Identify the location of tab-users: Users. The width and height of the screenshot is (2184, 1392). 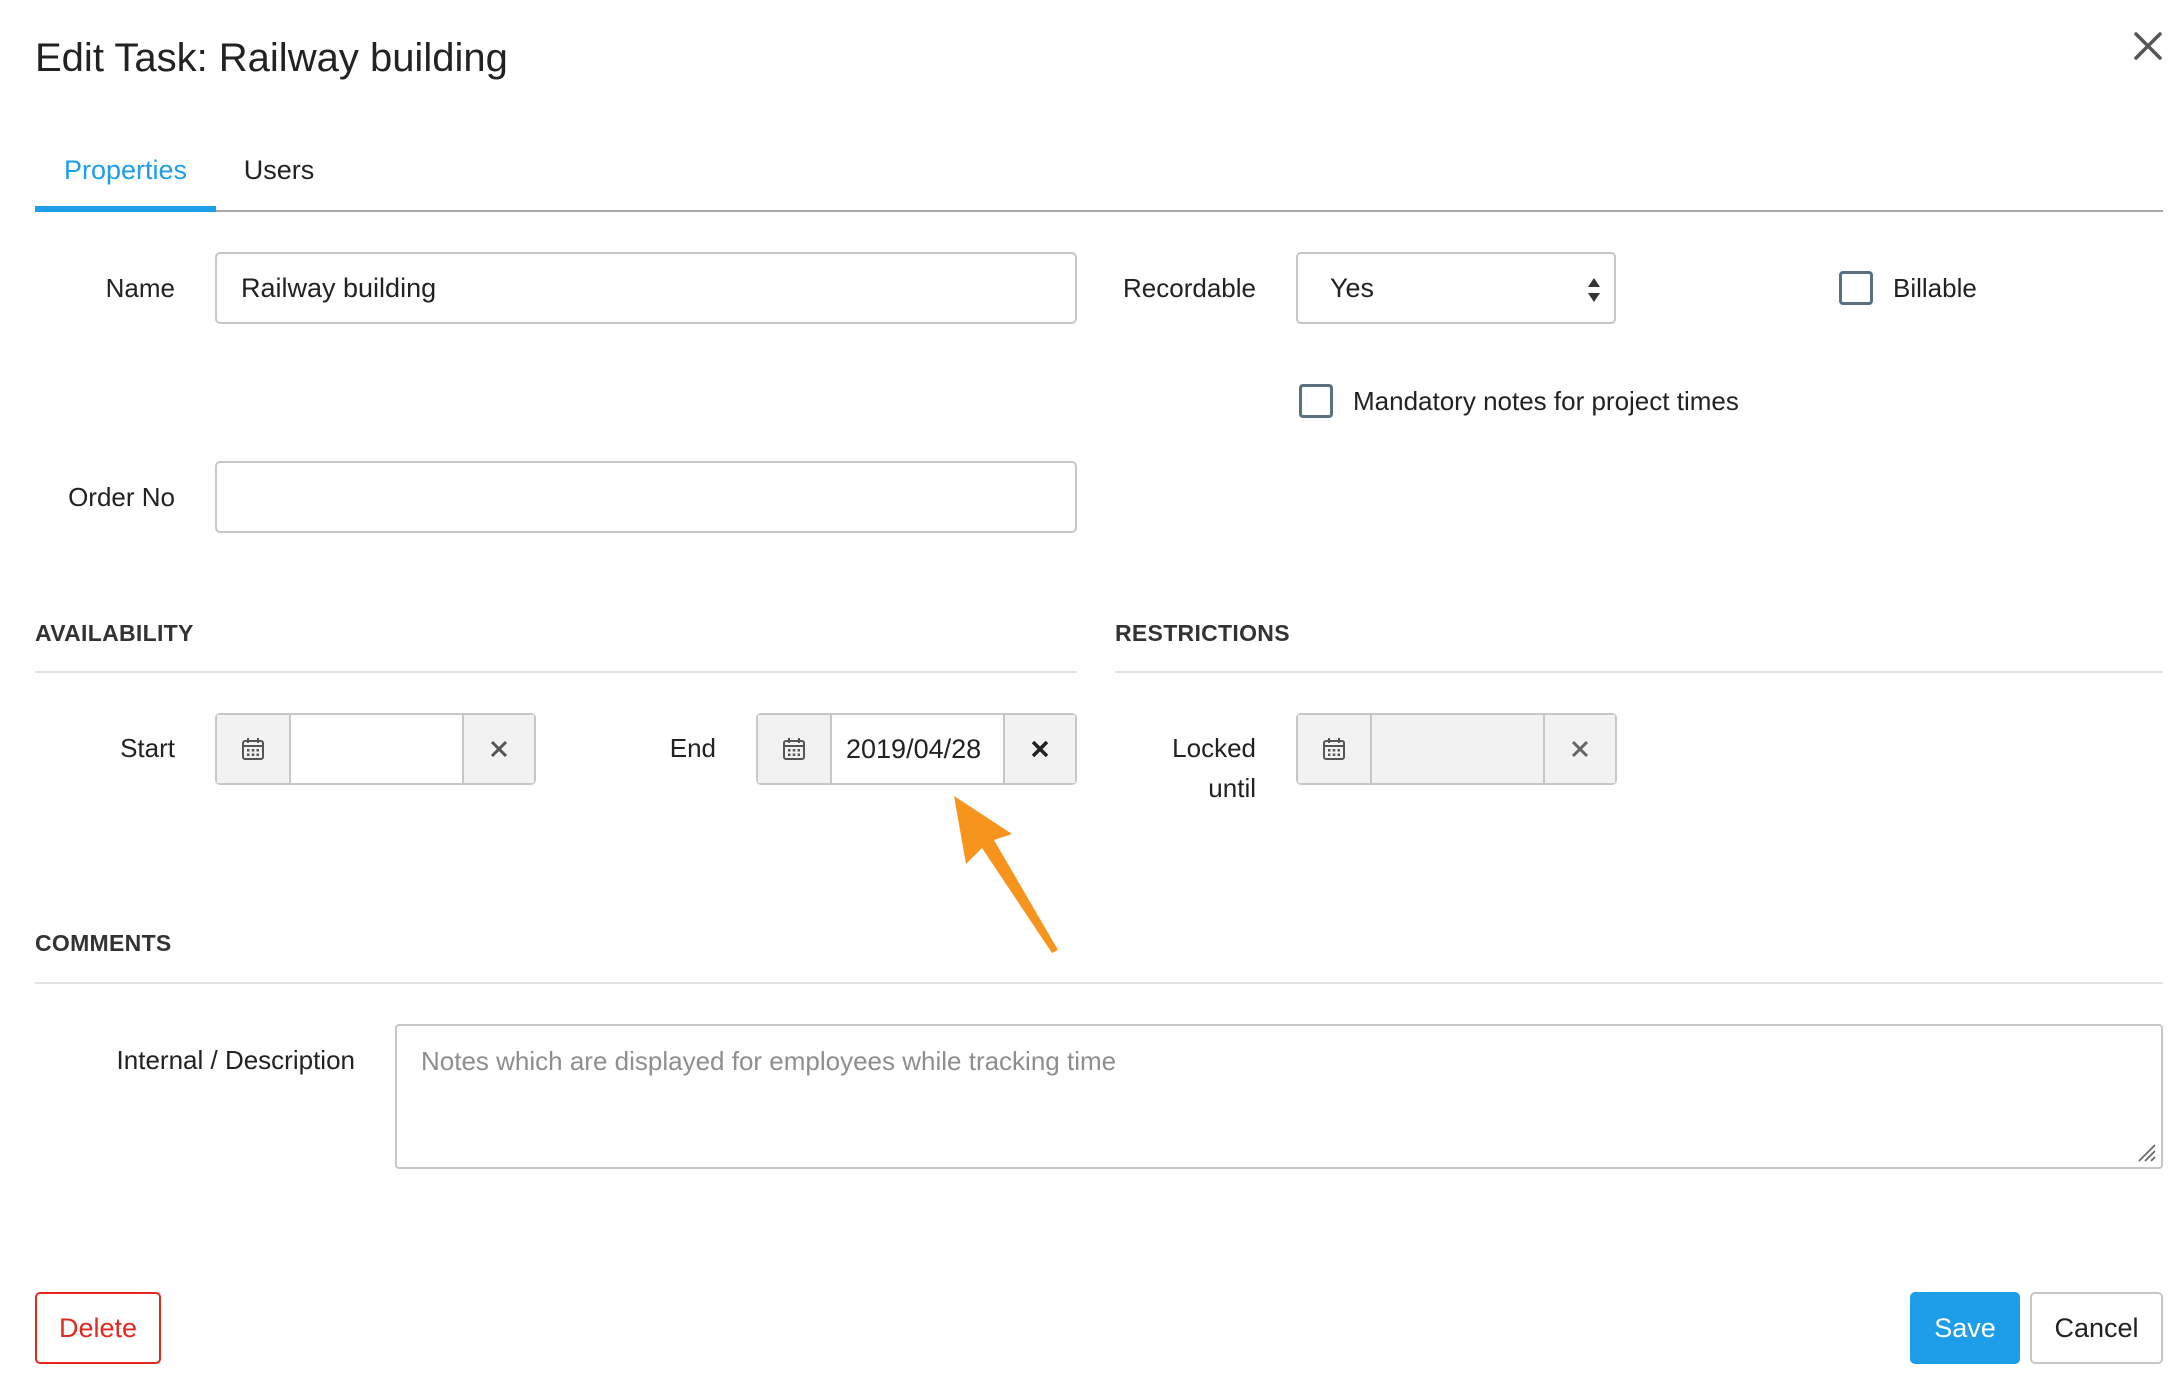
(279, 182).